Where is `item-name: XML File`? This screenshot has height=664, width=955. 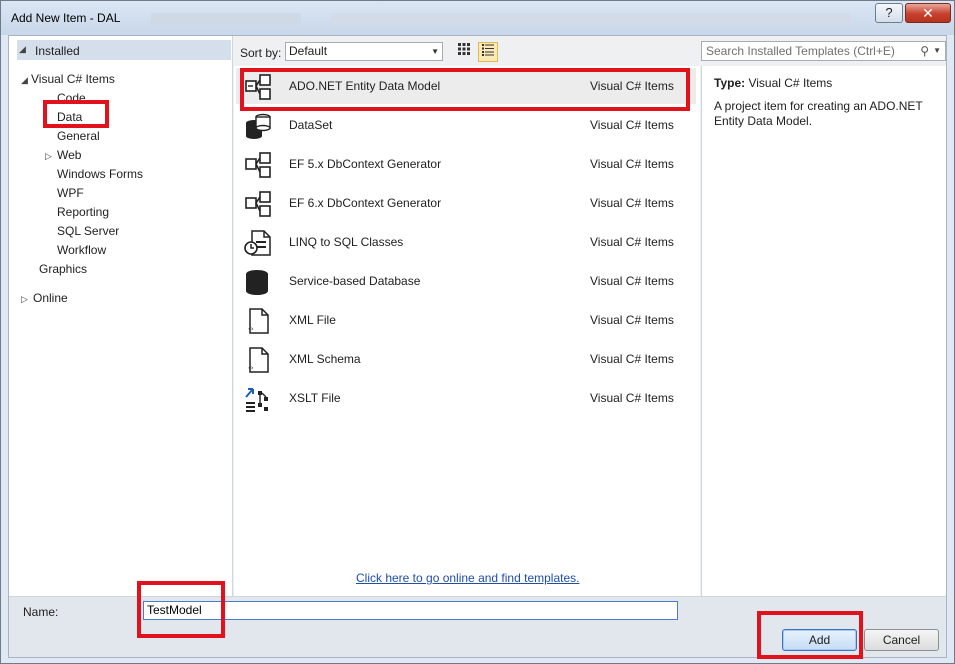
item-name: XML File is located at coordinates (312, 320).